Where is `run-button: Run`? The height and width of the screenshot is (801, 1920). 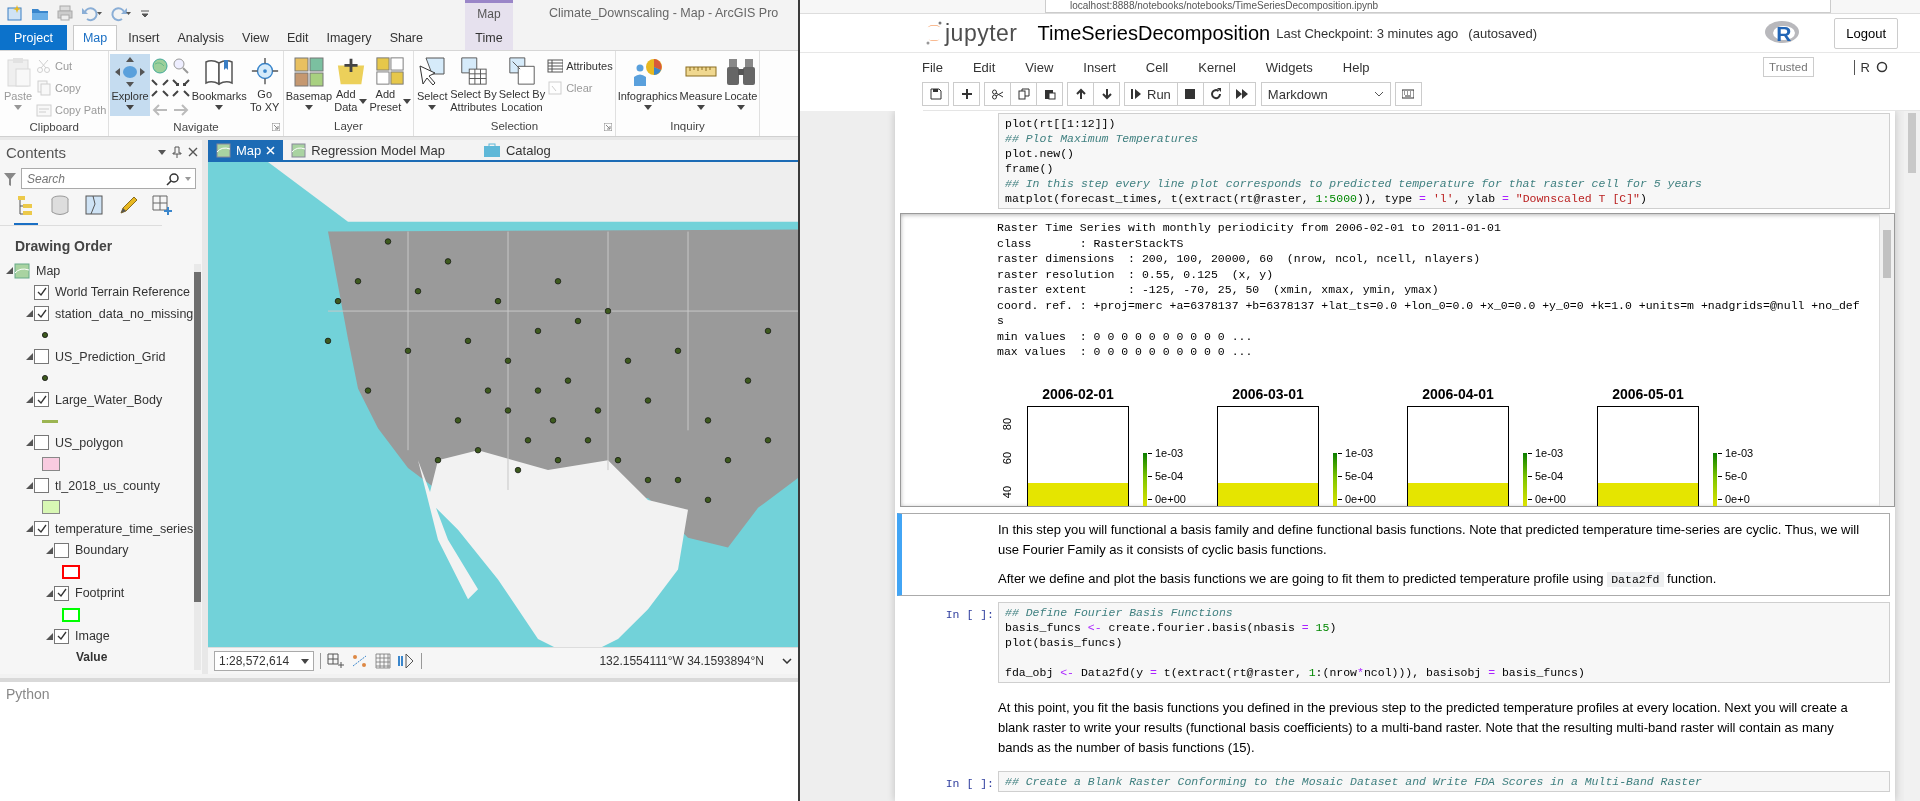 run-button: Run is located at coordinates (1151, 94).